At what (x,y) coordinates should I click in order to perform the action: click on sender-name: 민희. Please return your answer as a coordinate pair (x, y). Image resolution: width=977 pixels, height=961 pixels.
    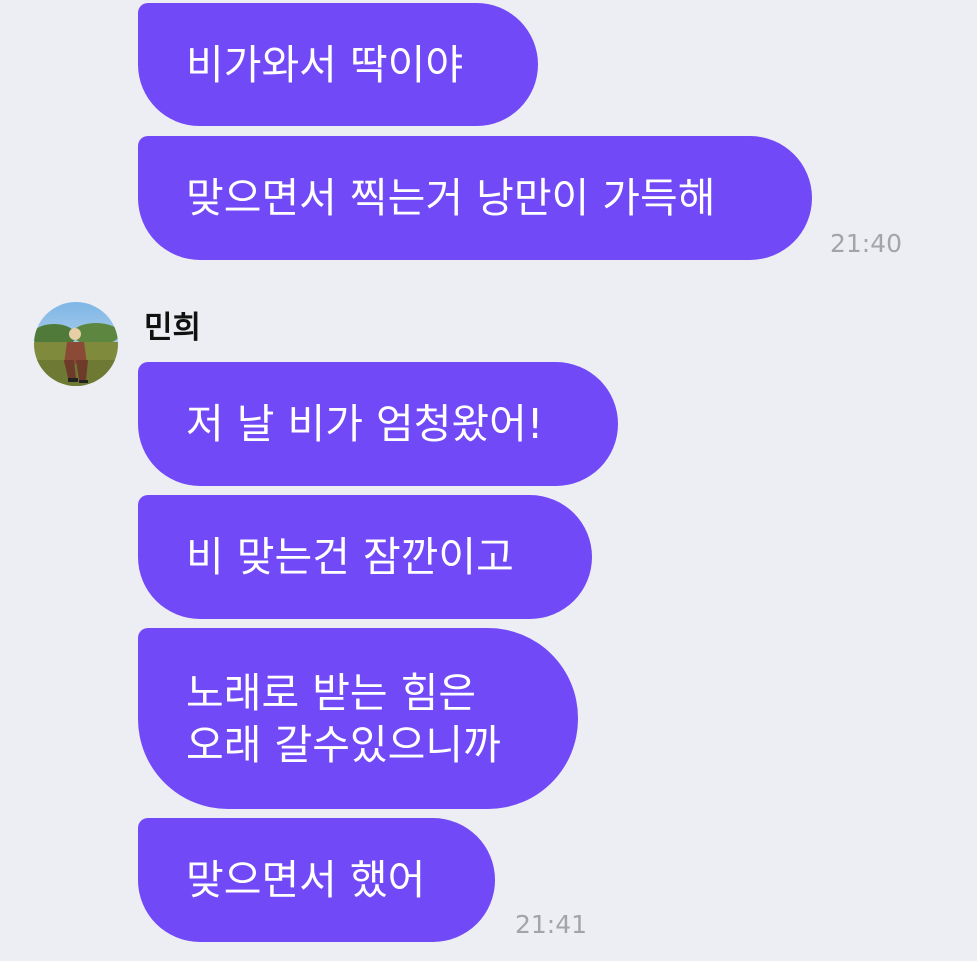
    Looking at the image, I should click on (173, 328).